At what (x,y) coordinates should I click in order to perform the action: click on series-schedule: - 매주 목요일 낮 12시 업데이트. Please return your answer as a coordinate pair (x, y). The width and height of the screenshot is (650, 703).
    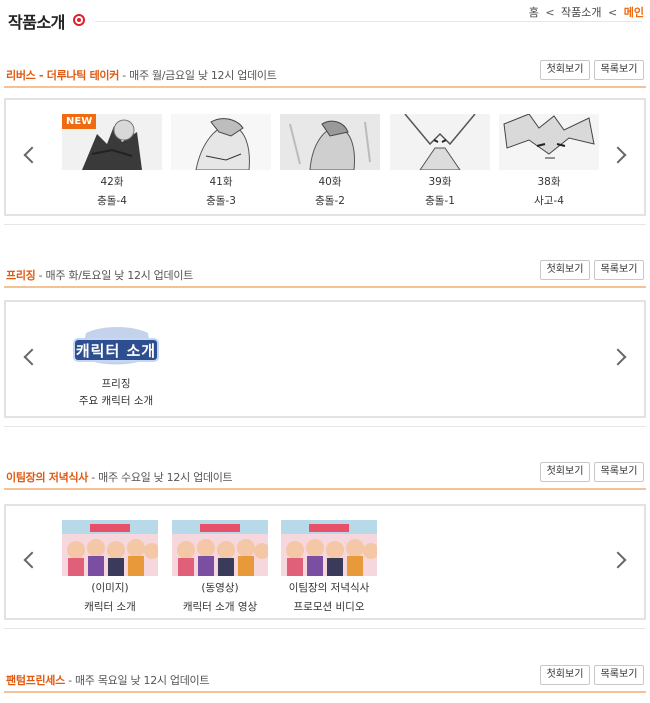
    Looking at the image, I should click on (137, 680).